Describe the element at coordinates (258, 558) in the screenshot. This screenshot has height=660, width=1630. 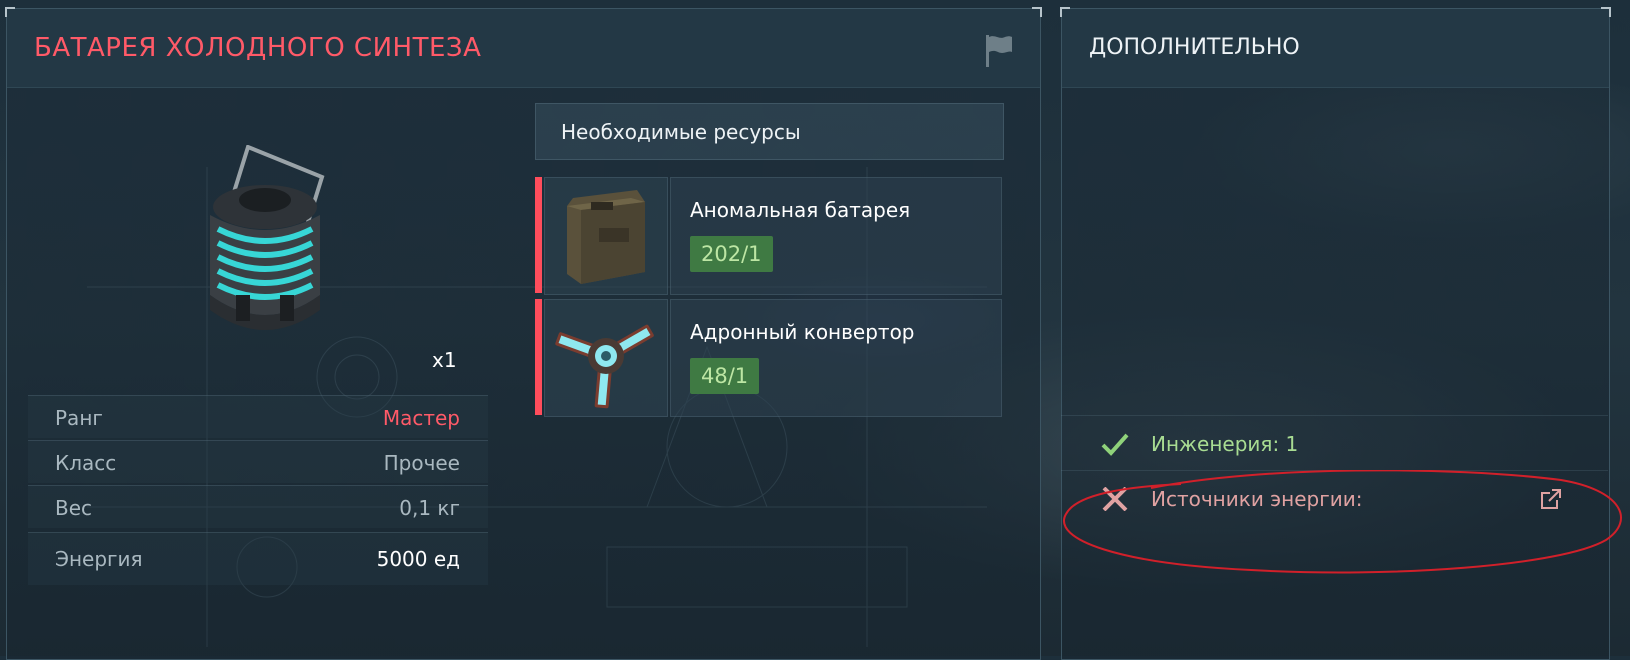
I see `stat-row-energy: Энергия 5000 ед` at that location.